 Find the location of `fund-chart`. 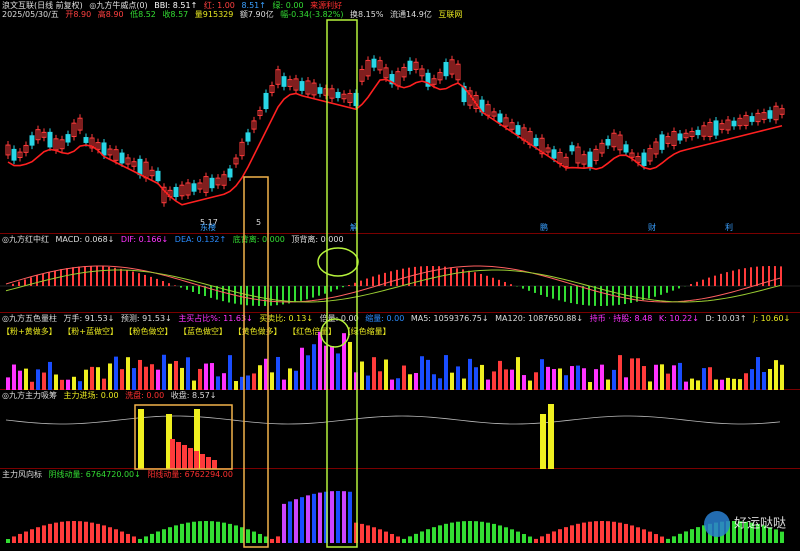

fund-chart is located at coordinates (400, 429).